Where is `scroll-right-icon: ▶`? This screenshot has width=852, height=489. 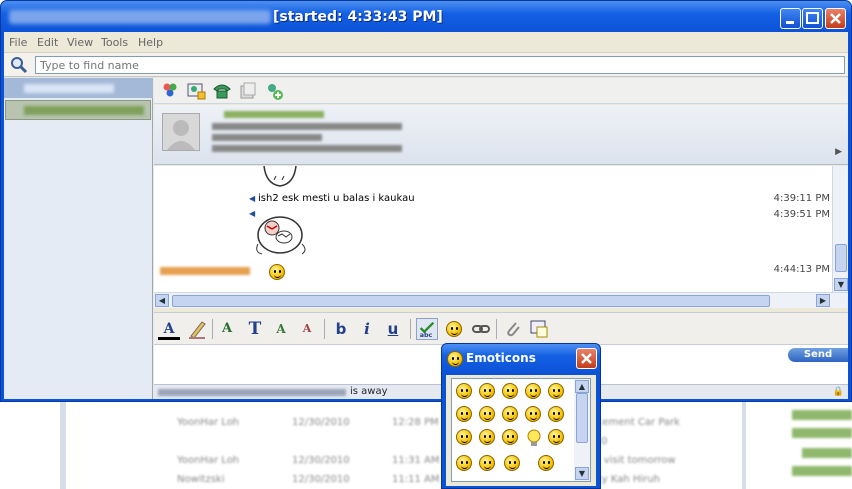
scroll-right-icon: ▶ is located at coordinates (823, 300).